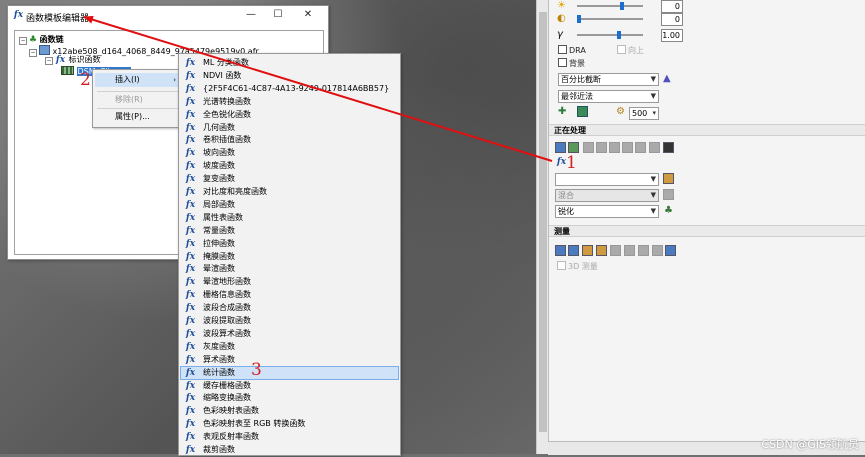 The image size is (865, 457). Describe the element at coordinates (289, 102) in the screenshot. I see `submenu-item: fx 光谱转换函数` at that location.